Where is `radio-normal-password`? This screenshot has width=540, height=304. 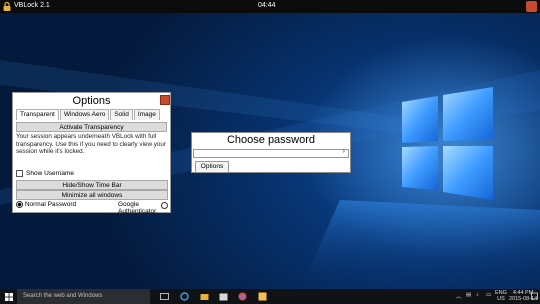
radio-normal-password is located at coordinates (19, 204).